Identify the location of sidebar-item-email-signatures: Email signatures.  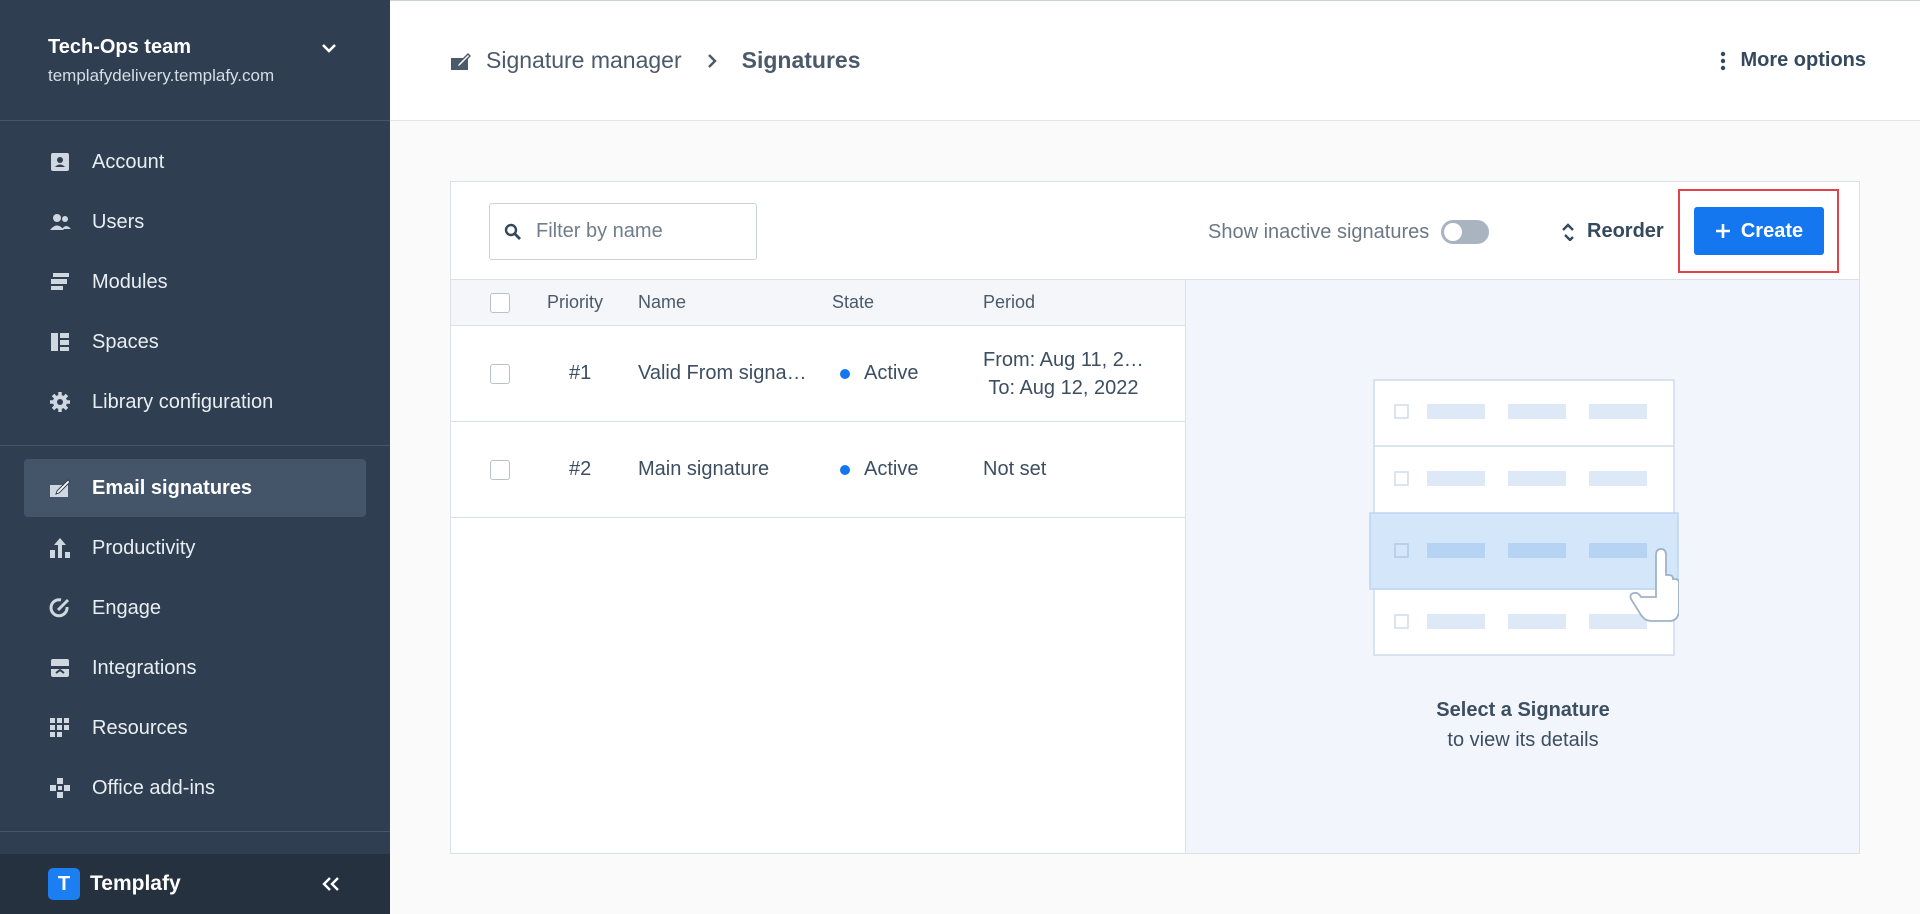
(195, 488).